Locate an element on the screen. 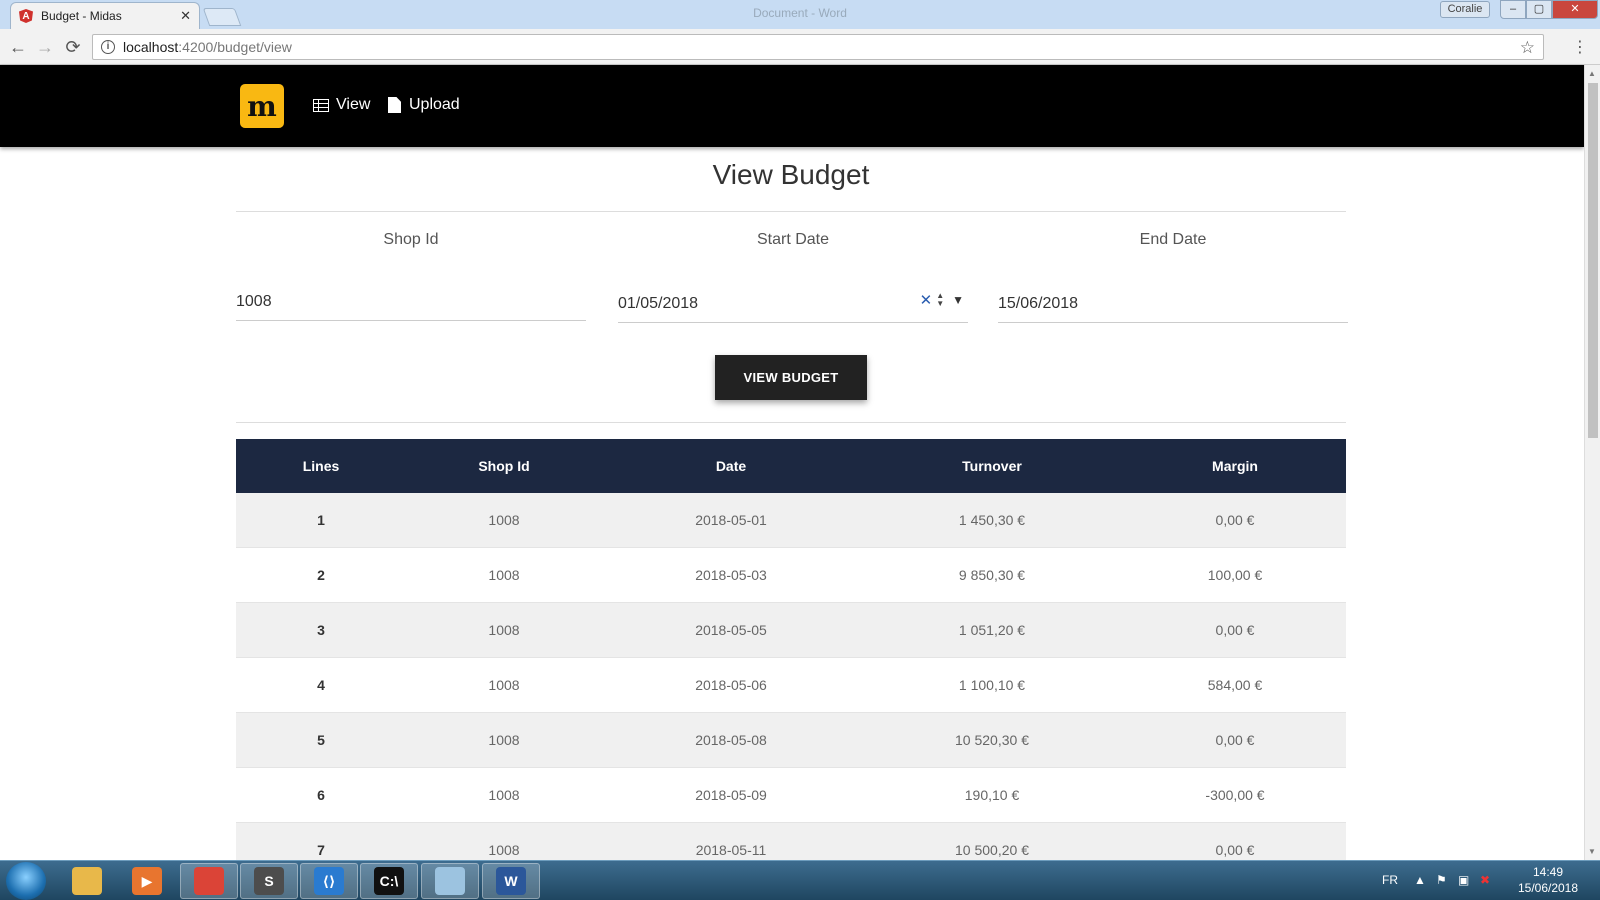  language-indicator: FR is located at coordinates (1390, 880).